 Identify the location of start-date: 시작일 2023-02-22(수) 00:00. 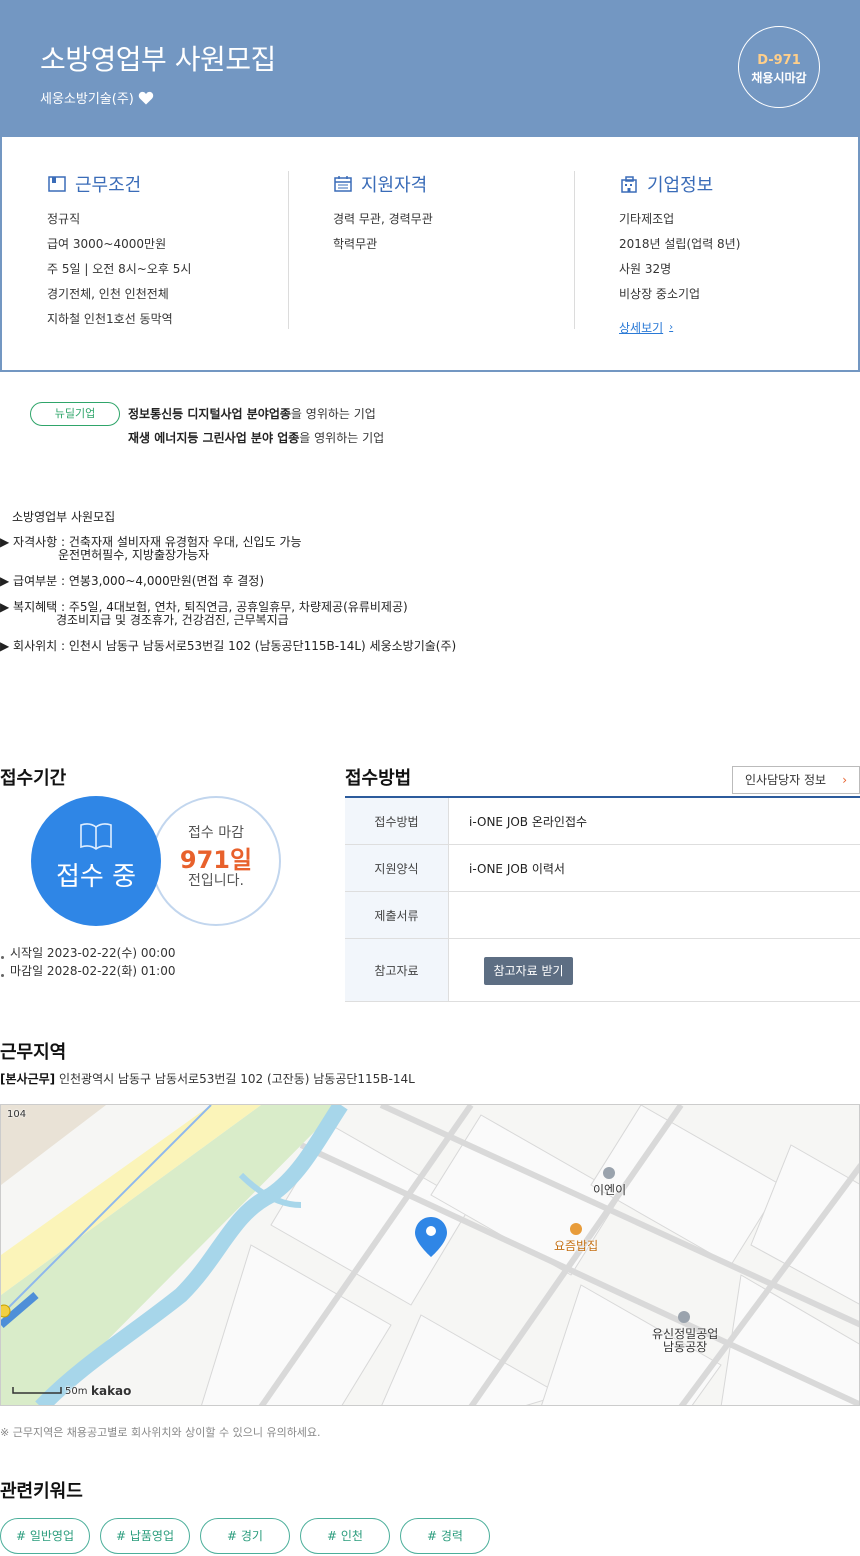
(87, 953).